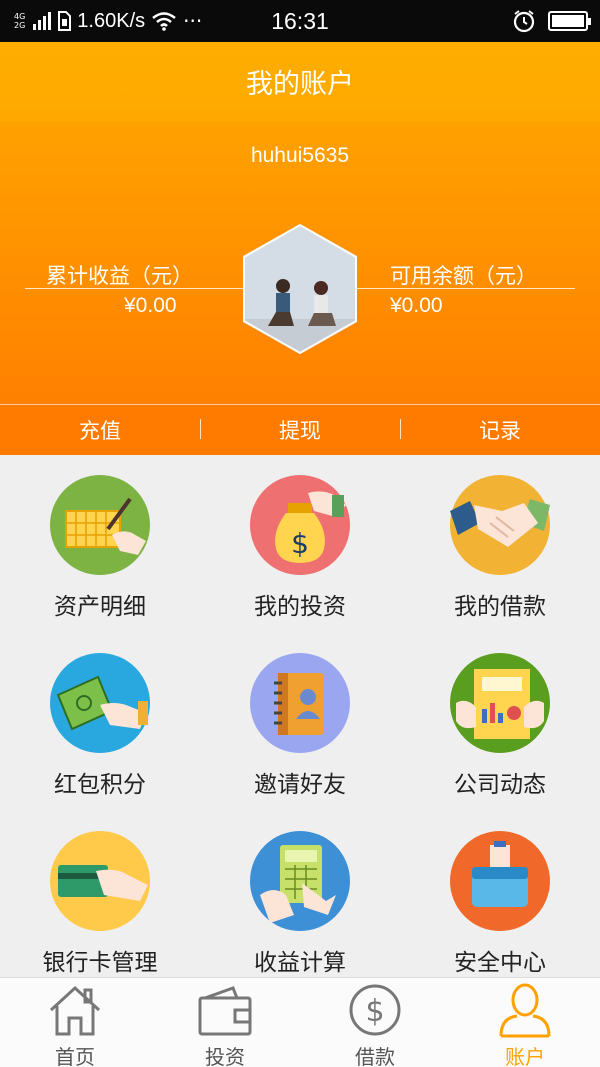 The height and width of the screenshot is (1067, 600). Describe the element at coordinates (500, 430) in the screenshot. I see `records-button: 记录` at that location.